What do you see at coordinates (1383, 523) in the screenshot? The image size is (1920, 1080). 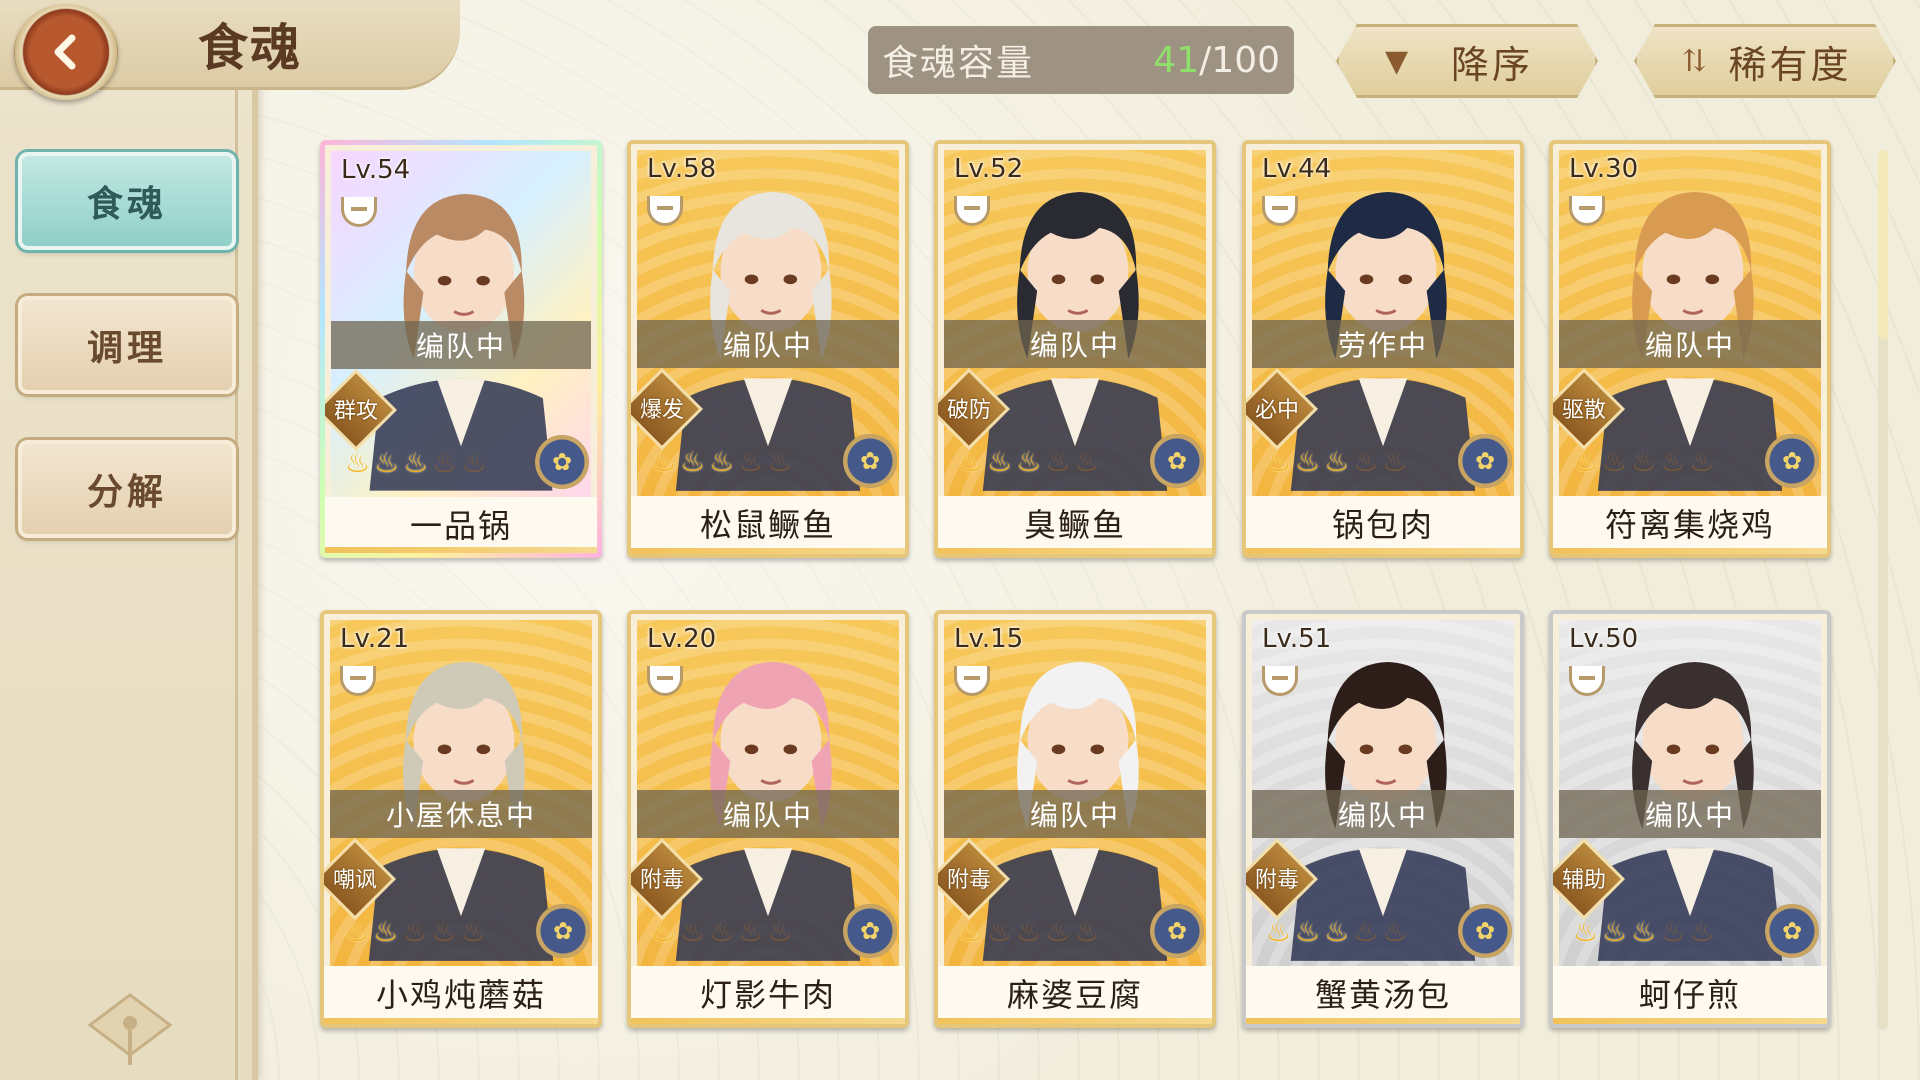 I see `food-soul-name: 锅包肉` at bounding box center [1383, 523].